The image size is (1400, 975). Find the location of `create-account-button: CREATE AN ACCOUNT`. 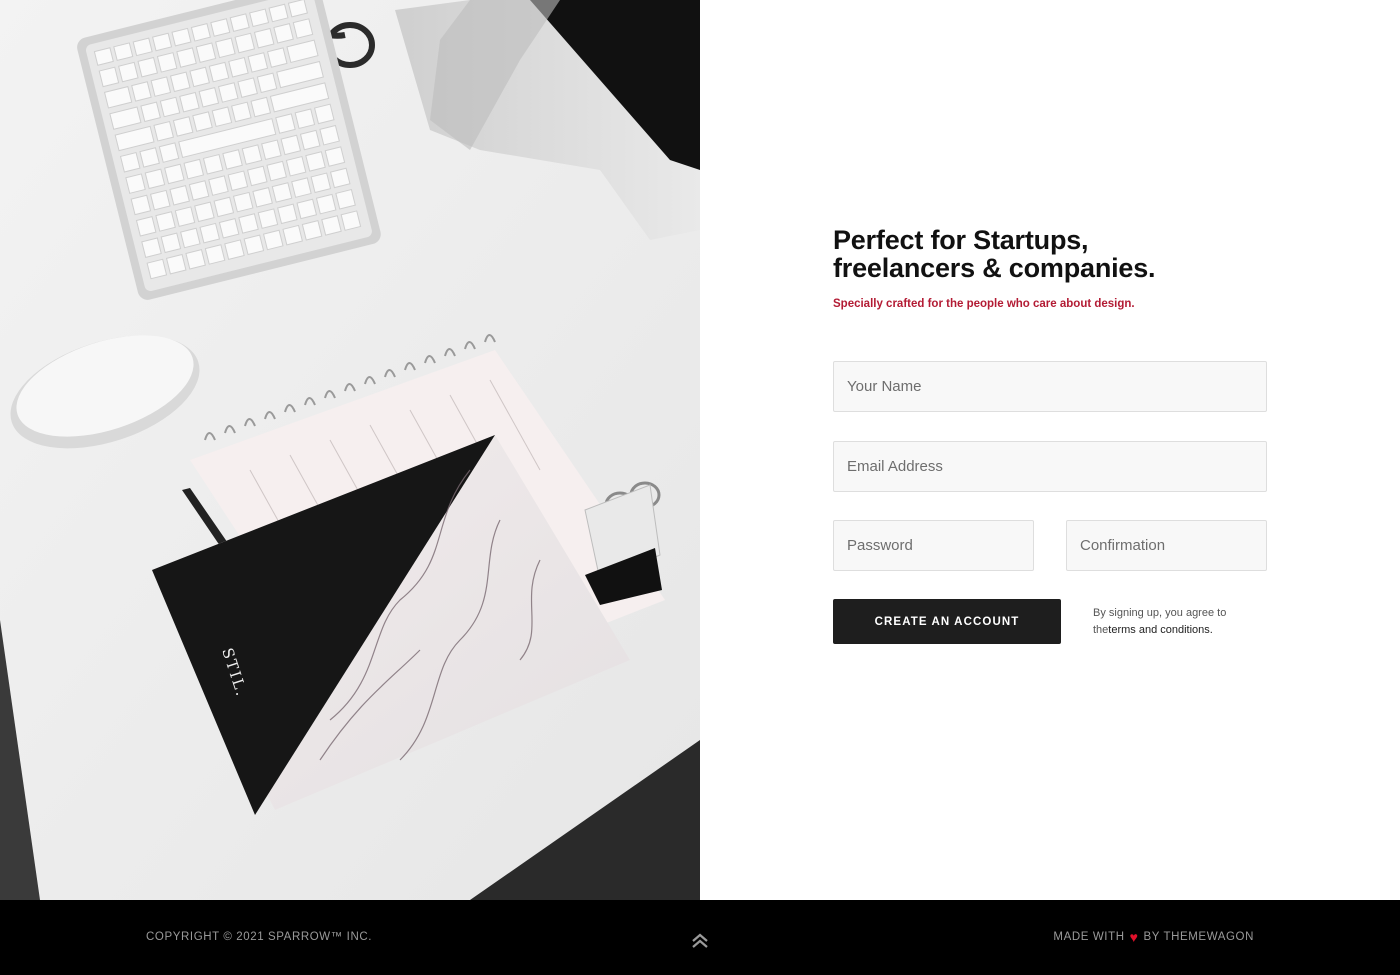

create-account-button: CREATE AN ACCOUNT is located at coordinates (947, 621).